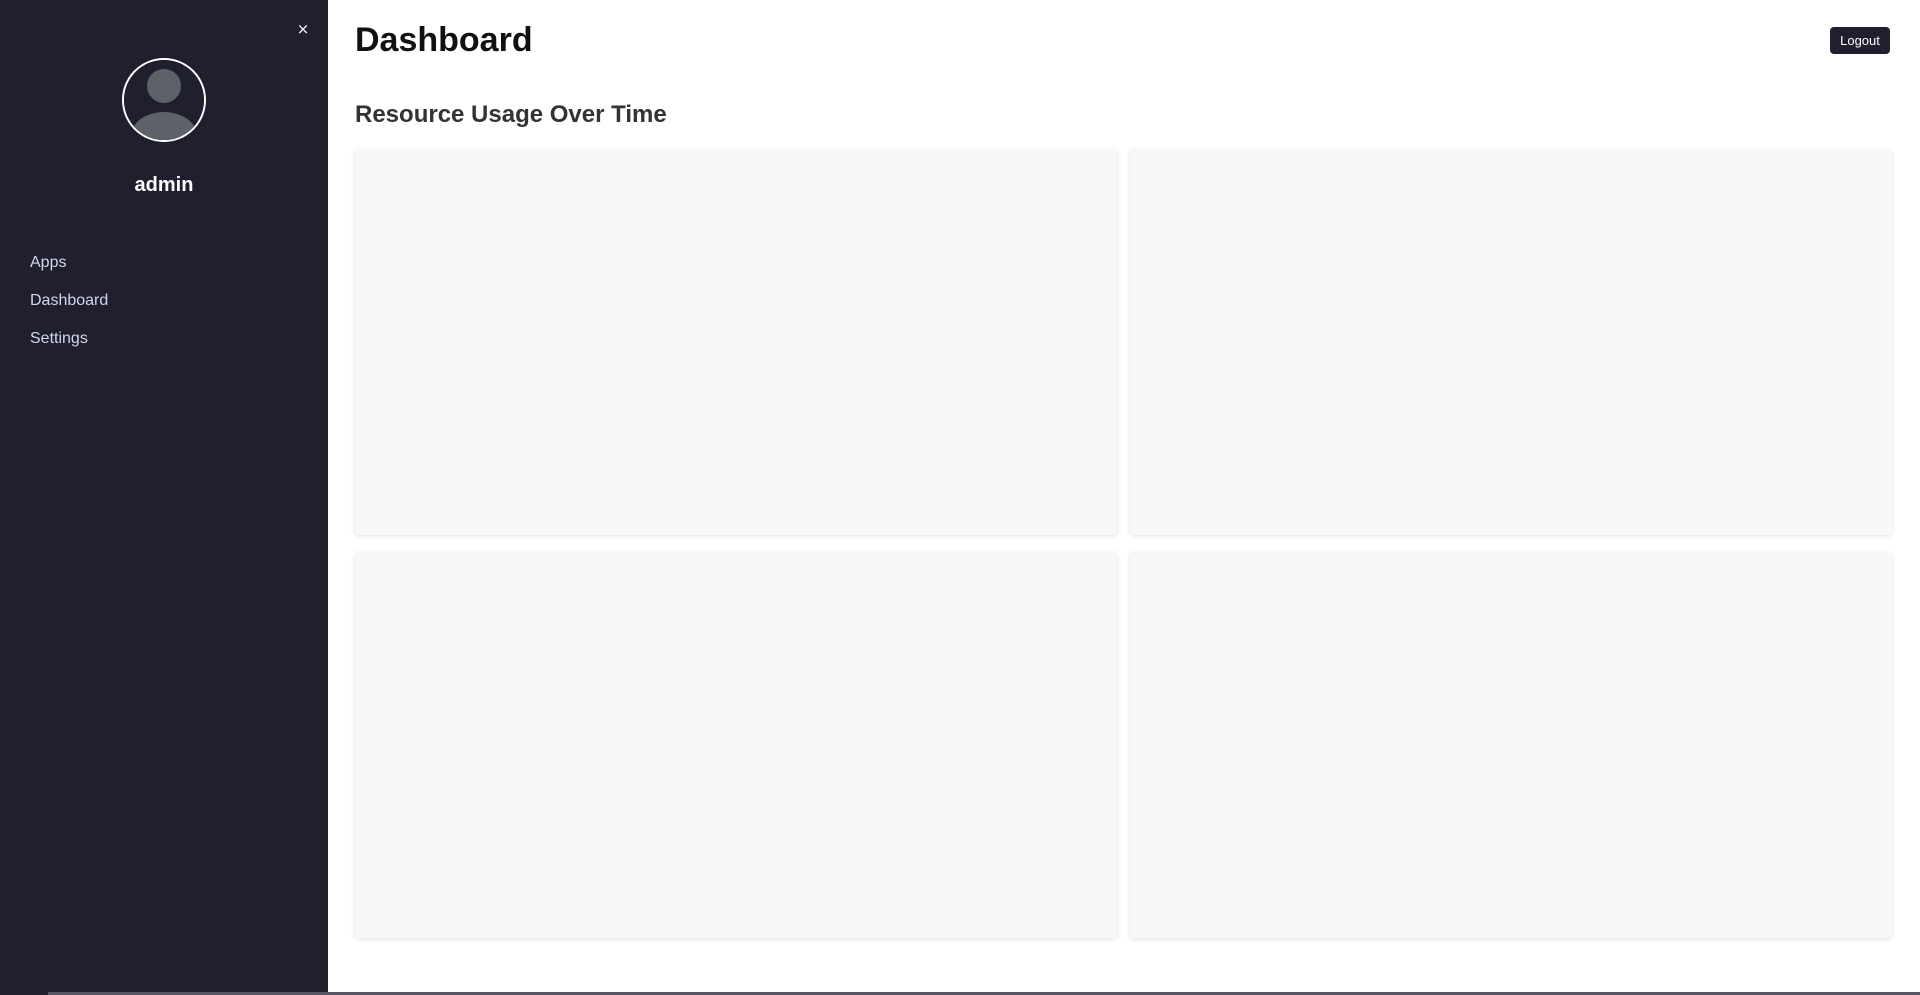 The width and height of the screenshot is (1920, 995). I want to click on logout-button: Logout, so click(1860, 40).